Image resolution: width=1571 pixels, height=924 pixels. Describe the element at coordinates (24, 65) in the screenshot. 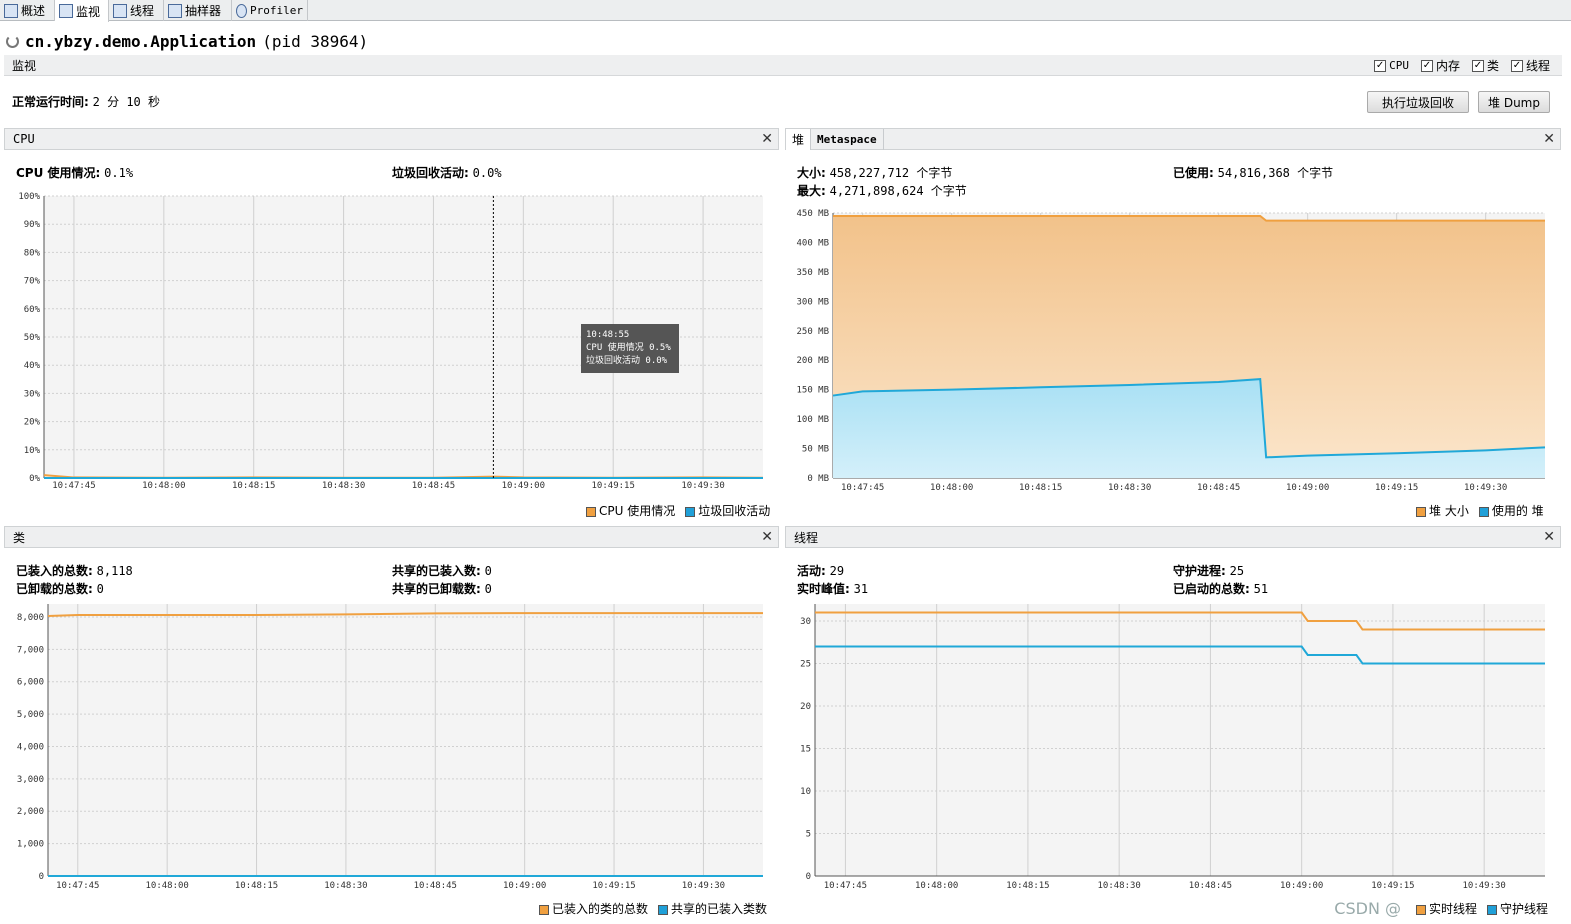

I see `monitor-title: 监视` at that location.